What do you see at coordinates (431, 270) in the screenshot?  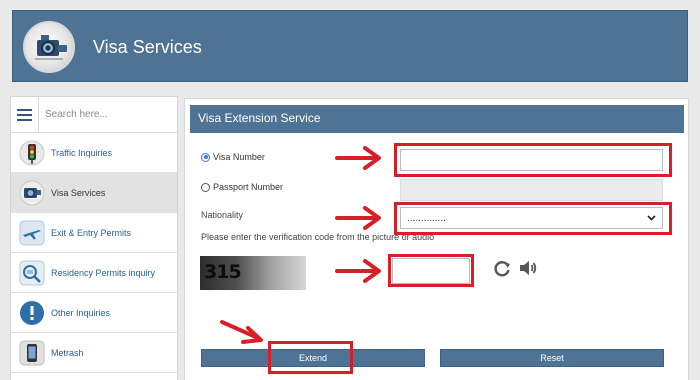 I see `highlight-box-captcha` at bounding box center [431, 270].